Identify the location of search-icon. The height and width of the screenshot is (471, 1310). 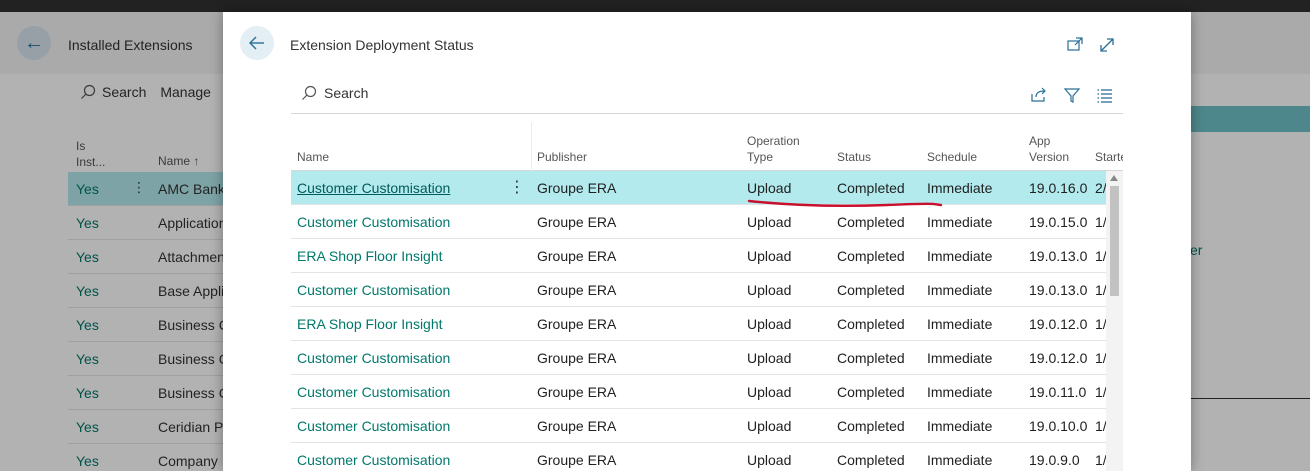
(309, 92).